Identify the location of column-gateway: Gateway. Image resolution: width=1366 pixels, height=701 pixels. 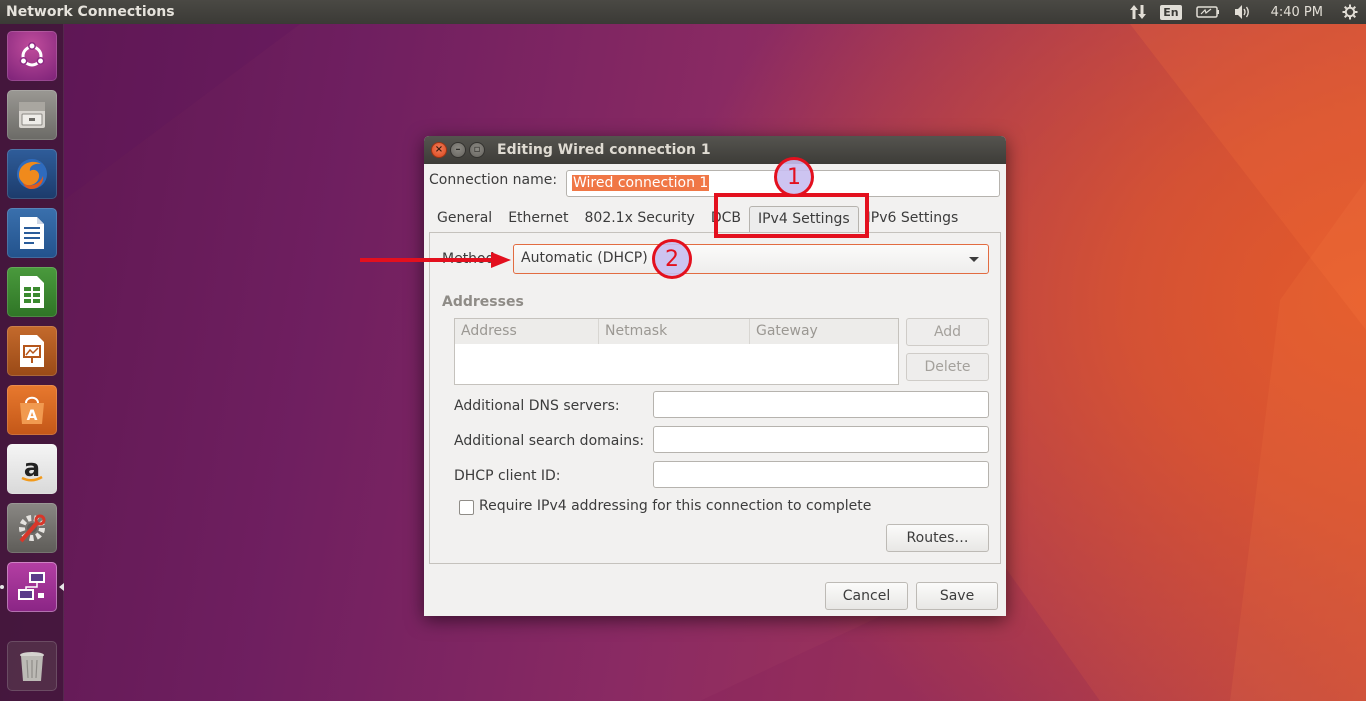
(824, 331).